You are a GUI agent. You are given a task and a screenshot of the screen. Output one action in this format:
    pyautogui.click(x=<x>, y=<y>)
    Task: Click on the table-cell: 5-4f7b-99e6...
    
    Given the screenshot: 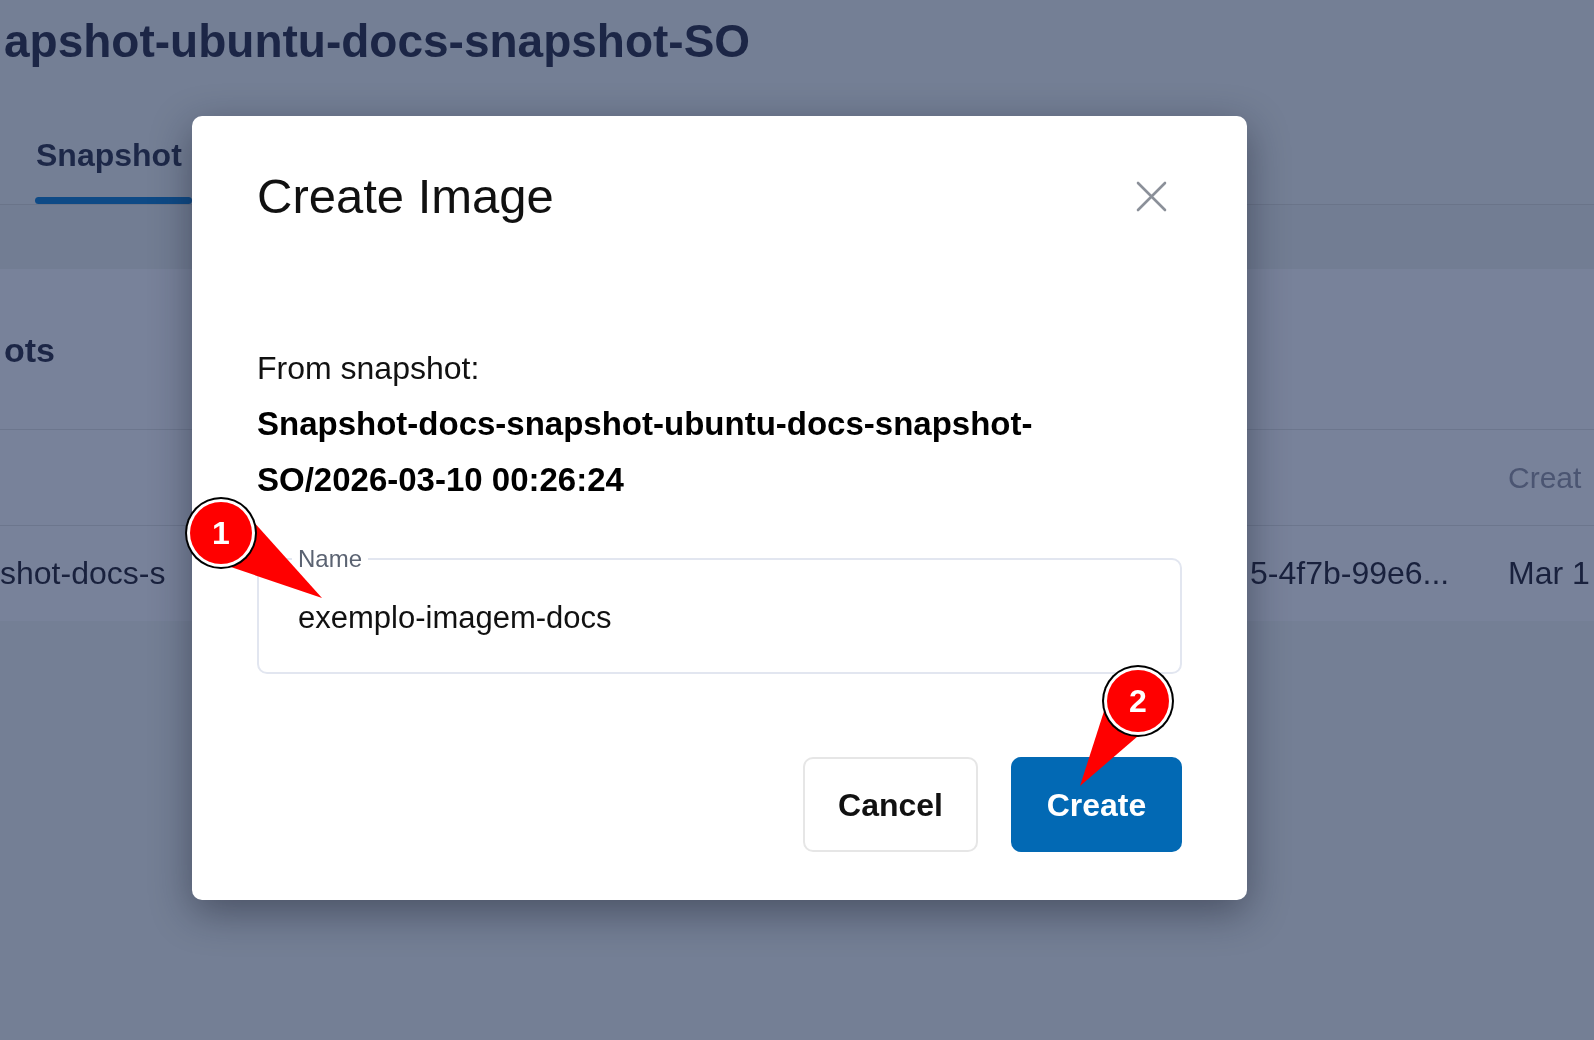 What is the action you would take?
    pyautogui.click(x=1350, y=573)
    